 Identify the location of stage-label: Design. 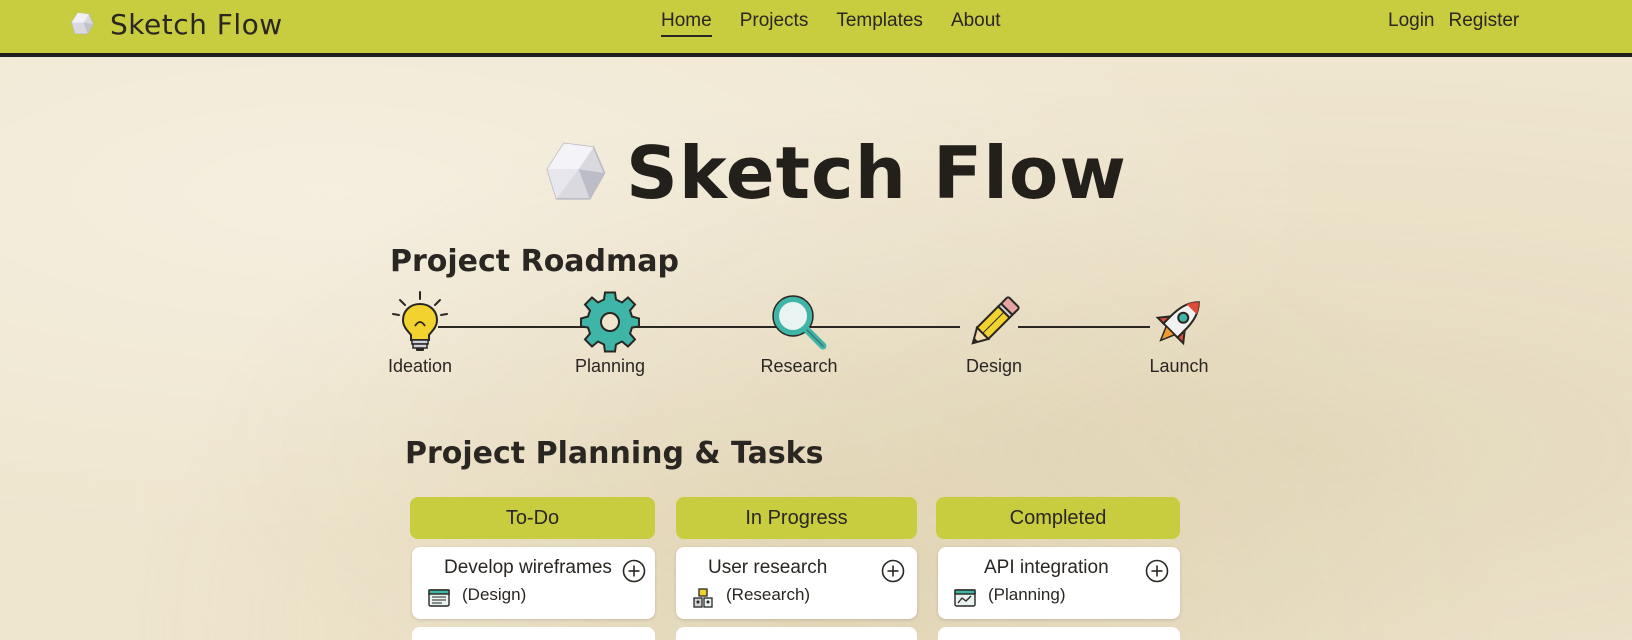
(994, 366).